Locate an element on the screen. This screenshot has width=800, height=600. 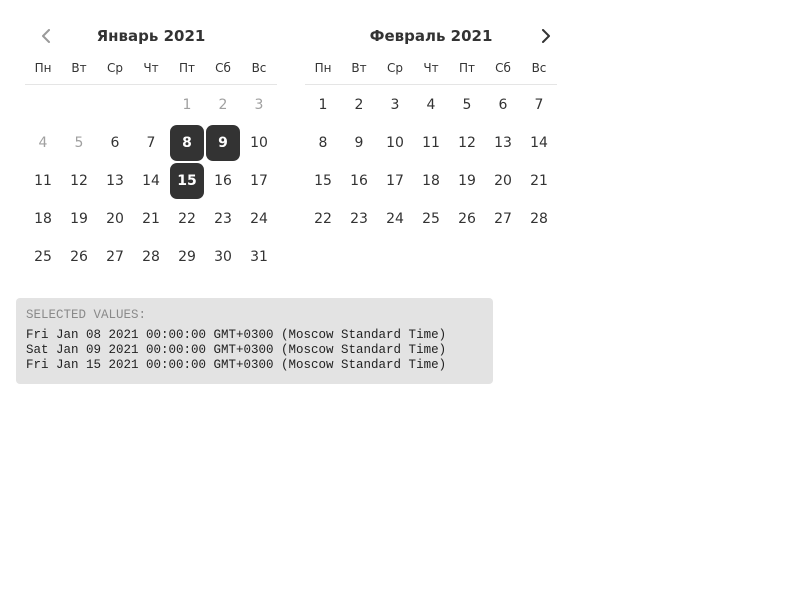
day-number: 16 is located at coordinates (223, 181).